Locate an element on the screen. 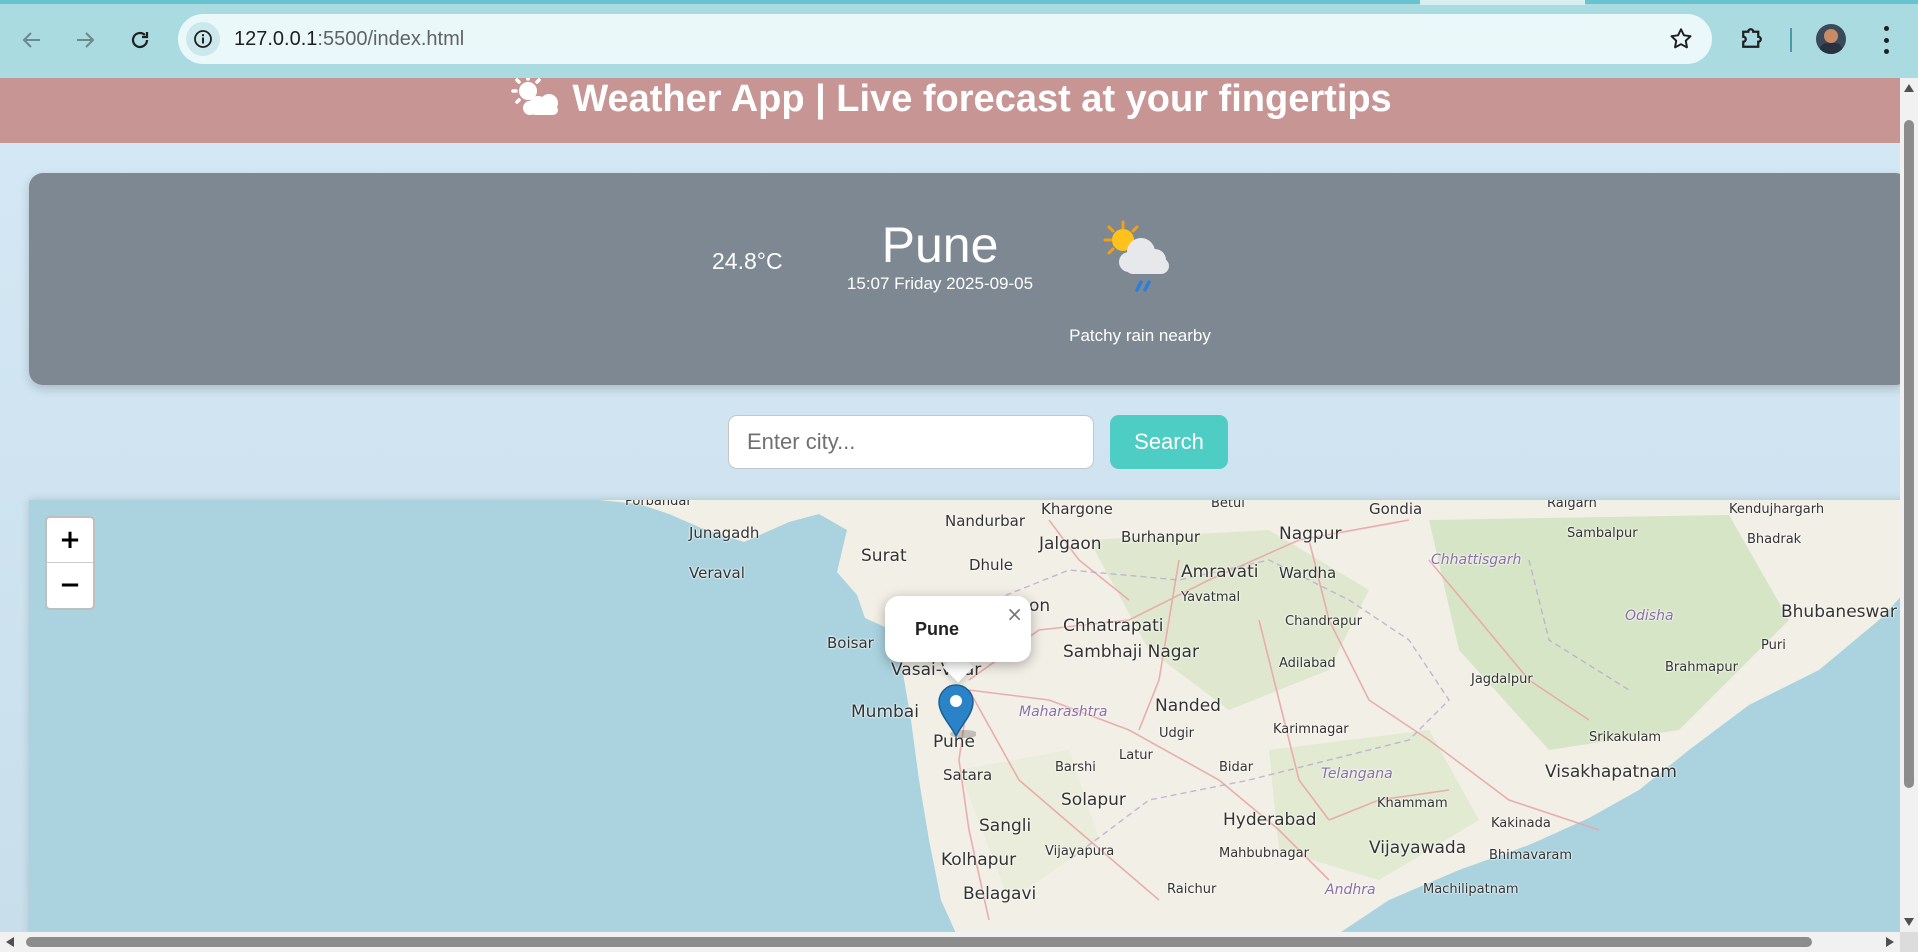 The height and width of the screenshot is (952, 1918). scroll-left-arrow-icon is located at coordinates (10, 942).